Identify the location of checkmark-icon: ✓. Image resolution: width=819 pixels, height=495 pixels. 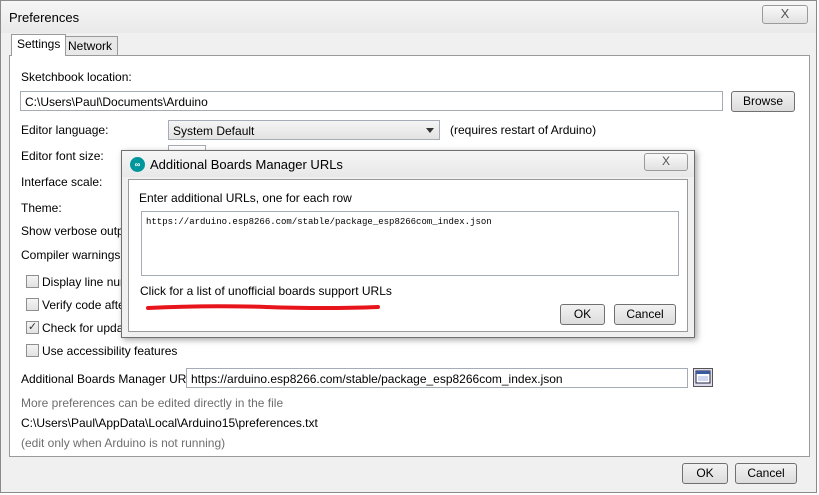
(32, 327).